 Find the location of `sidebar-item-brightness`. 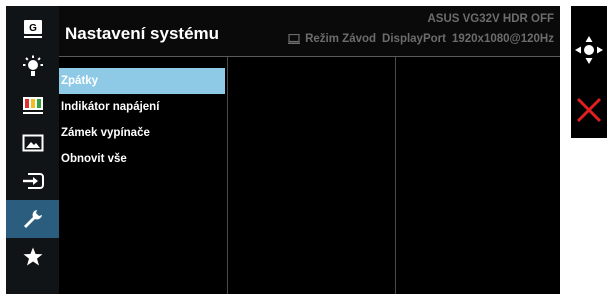

sidebar-item-brightness is located at coordinates (32, 67).